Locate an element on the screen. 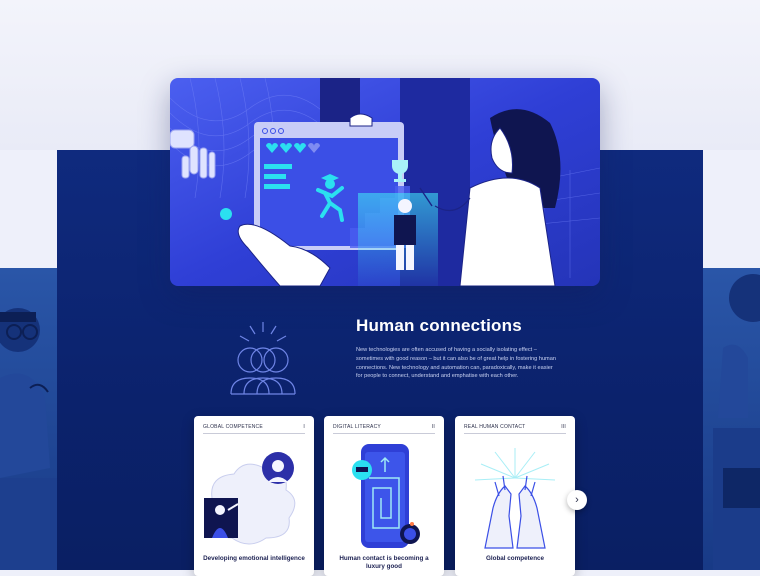 This screenshot has width=760, height=576. card-header: DIGITAL LITERACY II is located at coordinates (384, 429).